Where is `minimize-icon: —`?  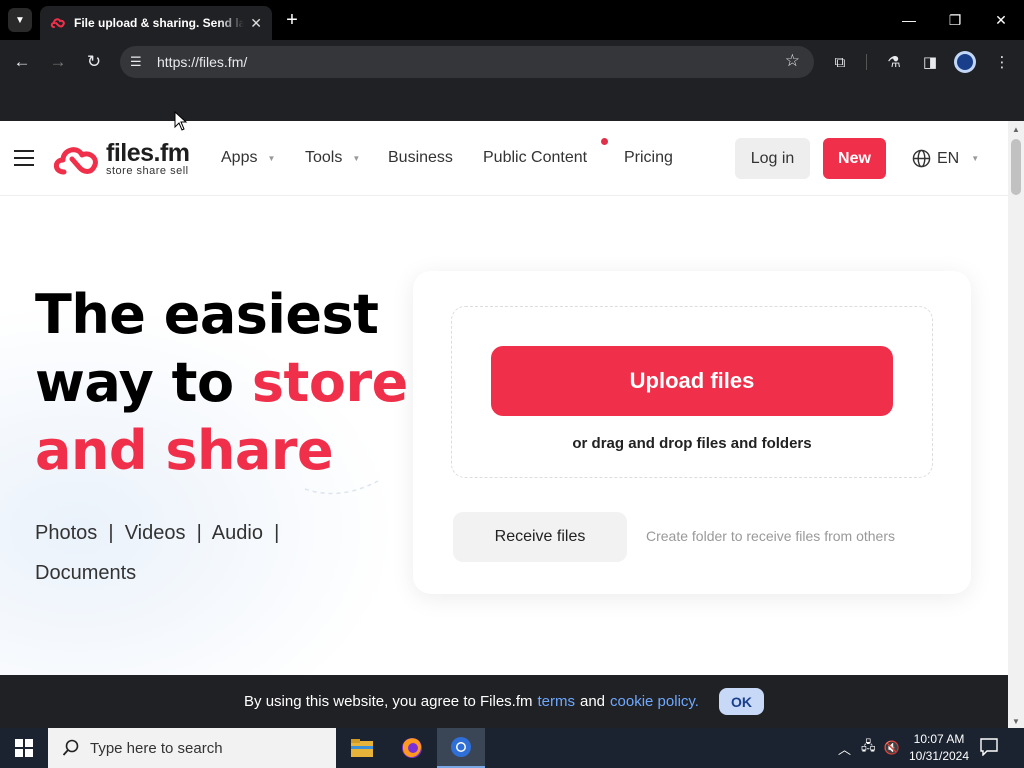 minimize-icon: — is located at coordinates (909, 20).